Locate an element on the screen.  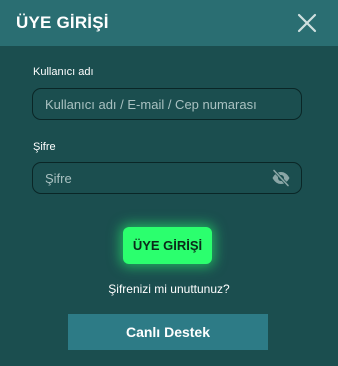
close-icon is located at coordinates (307, 23).